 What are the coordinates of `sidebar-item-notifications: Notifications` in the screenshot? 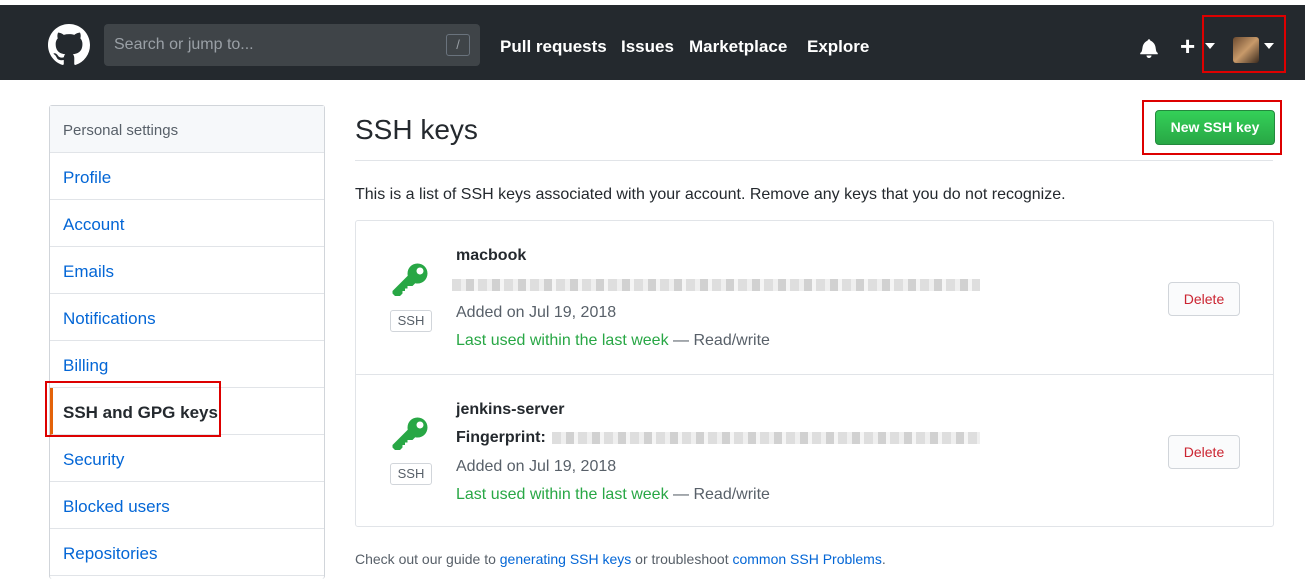 It's located at (187, 317).